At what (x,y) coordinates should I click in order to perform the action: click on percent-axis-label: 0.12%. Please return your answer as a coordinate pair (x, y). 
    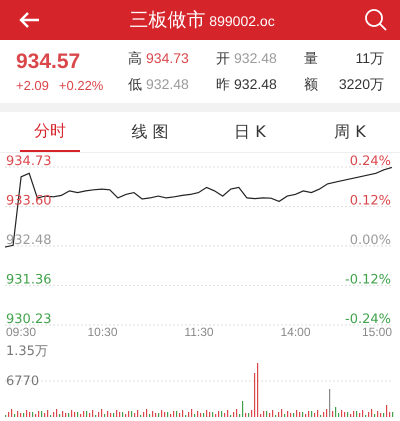
    Looking at the image, I should click on (370, 201).